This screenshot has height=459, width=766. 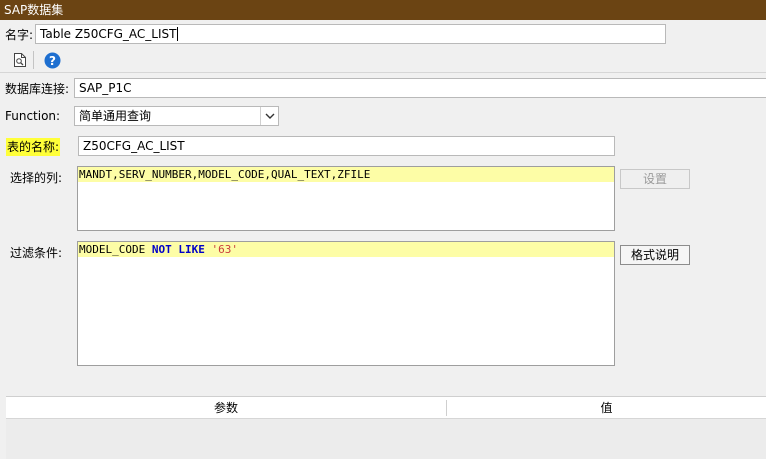 What do you see at coordinates (655, 255) in the screenshot?
I see `format-help-button: 格式说明` at bounding box center [655, 255].